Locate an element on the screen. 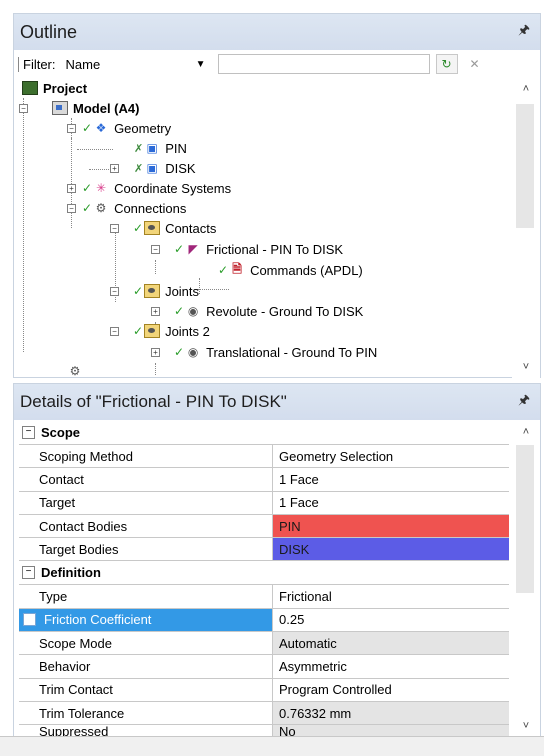 The height and width of the screenshot is (756, 544). group-scope: − Scope is located at coordinates (264, 433).